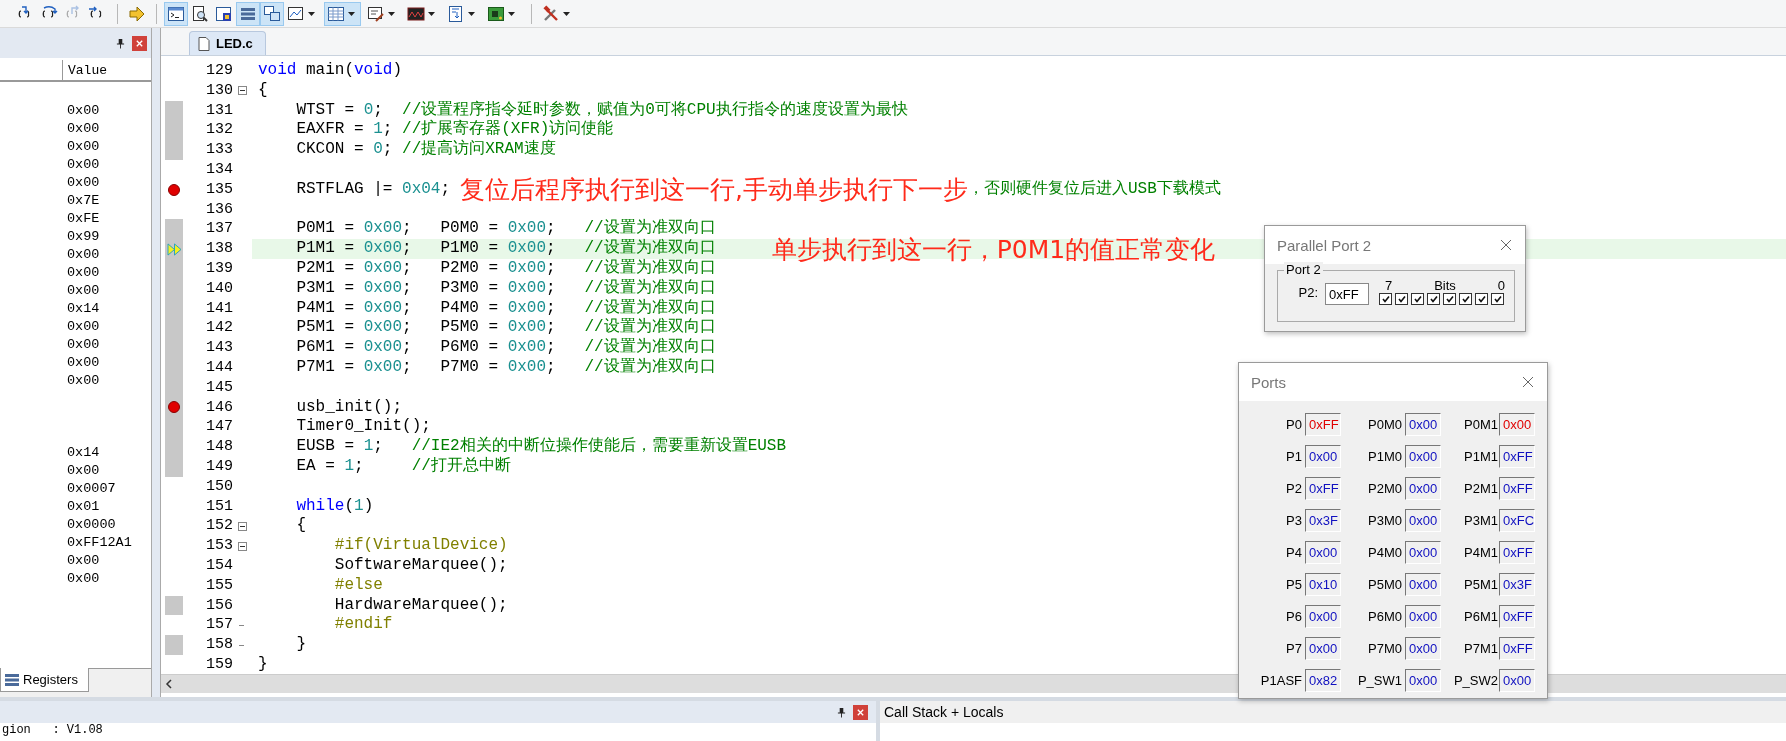 This screenshot has width=1786, height=741. I want to click on code-line: HardwareMarquee();, so click(420, 605).